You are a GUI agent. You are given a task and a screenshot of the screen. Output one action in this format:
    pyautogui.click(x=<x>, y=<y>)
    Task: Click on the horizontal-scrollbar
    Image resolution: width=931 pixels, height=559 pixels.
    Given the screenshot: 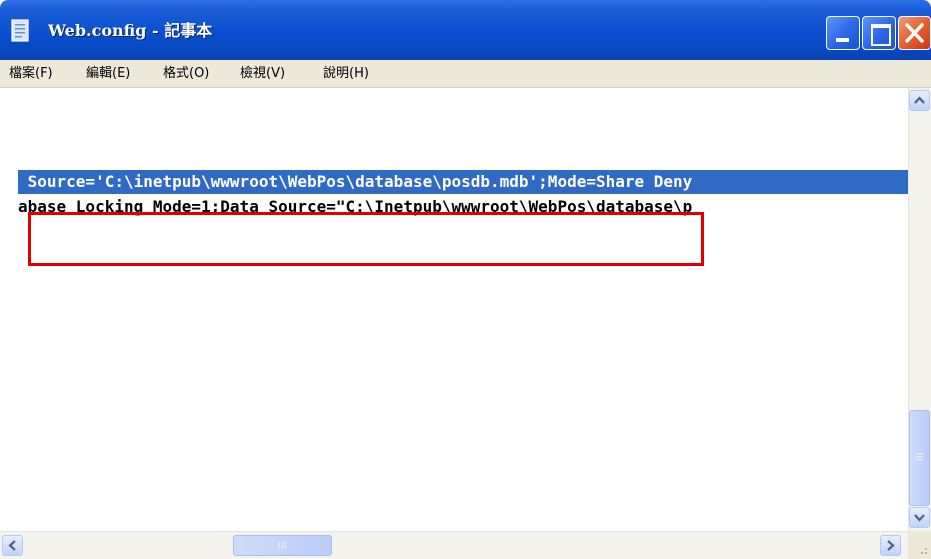 What is the action you would take?
    pyautogui.click(x=454, y=545)
    